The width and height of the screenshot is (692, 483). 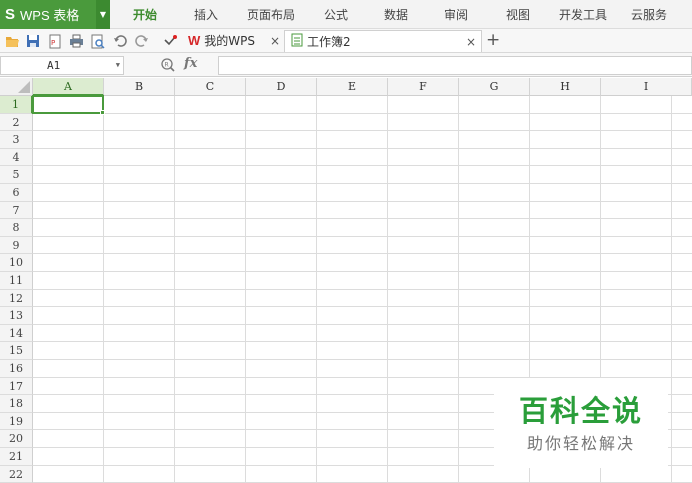 What do you see at coordinates (281, 87) in the screenshot?
I see `column-header-d: D` at bounding box center [281, 87].